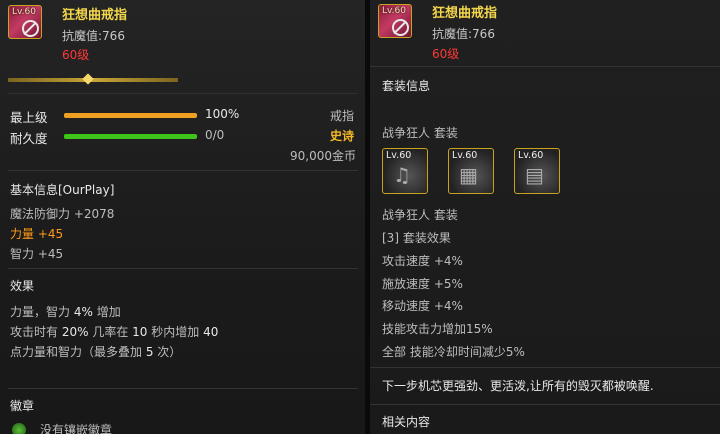  What do you see at coordinates (437, 329) in the screenshot?
I see `set-effect-4: 技能攻击力增加15%` at bounding box center [437, 329].